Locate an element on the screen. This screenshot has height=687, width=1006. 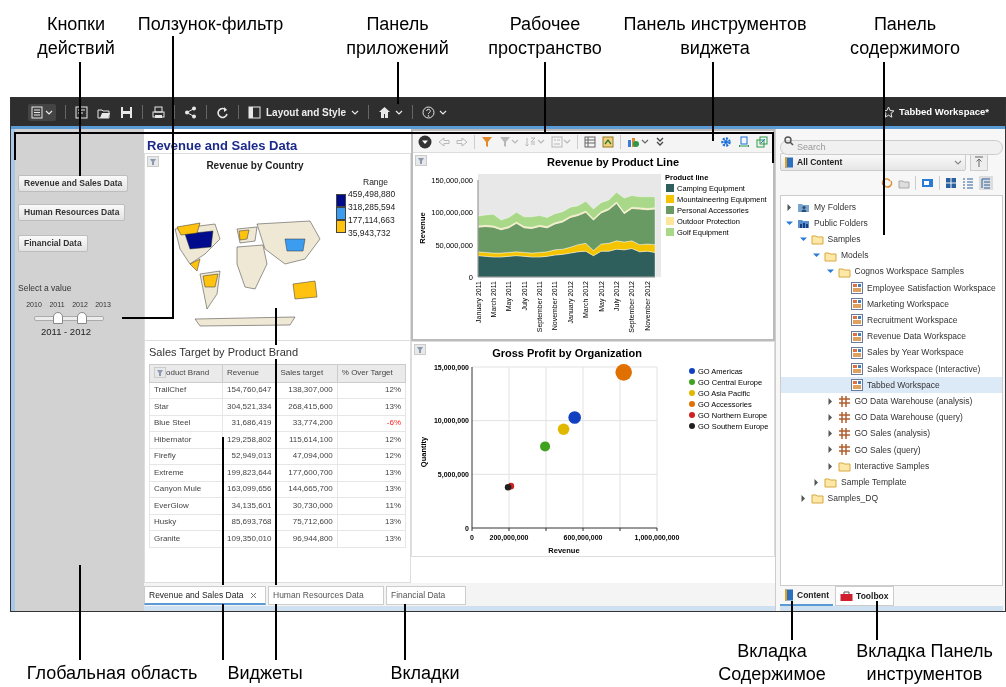
table-cell: 268,415,600 is located at coordinates (307, 406).